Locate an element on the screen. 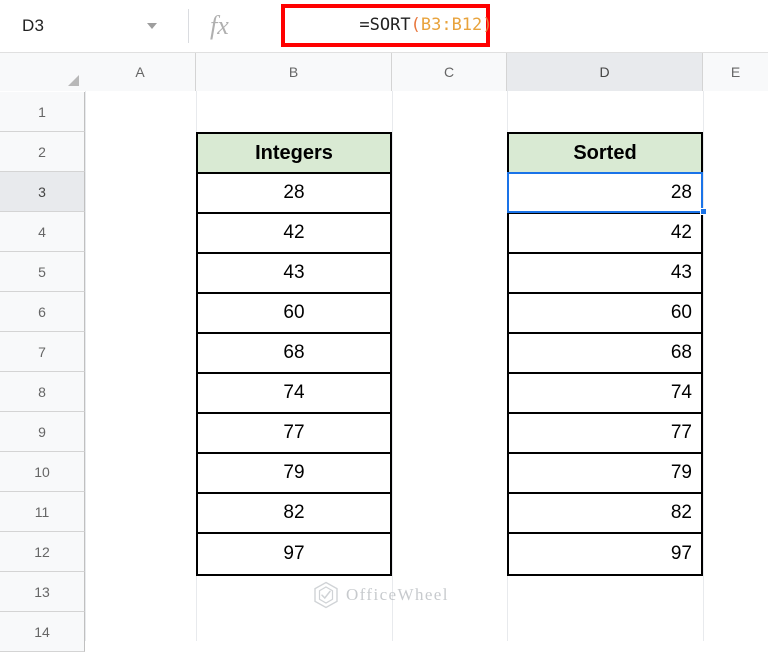  row-header-5: 5 is located at coordinates (42, 272).